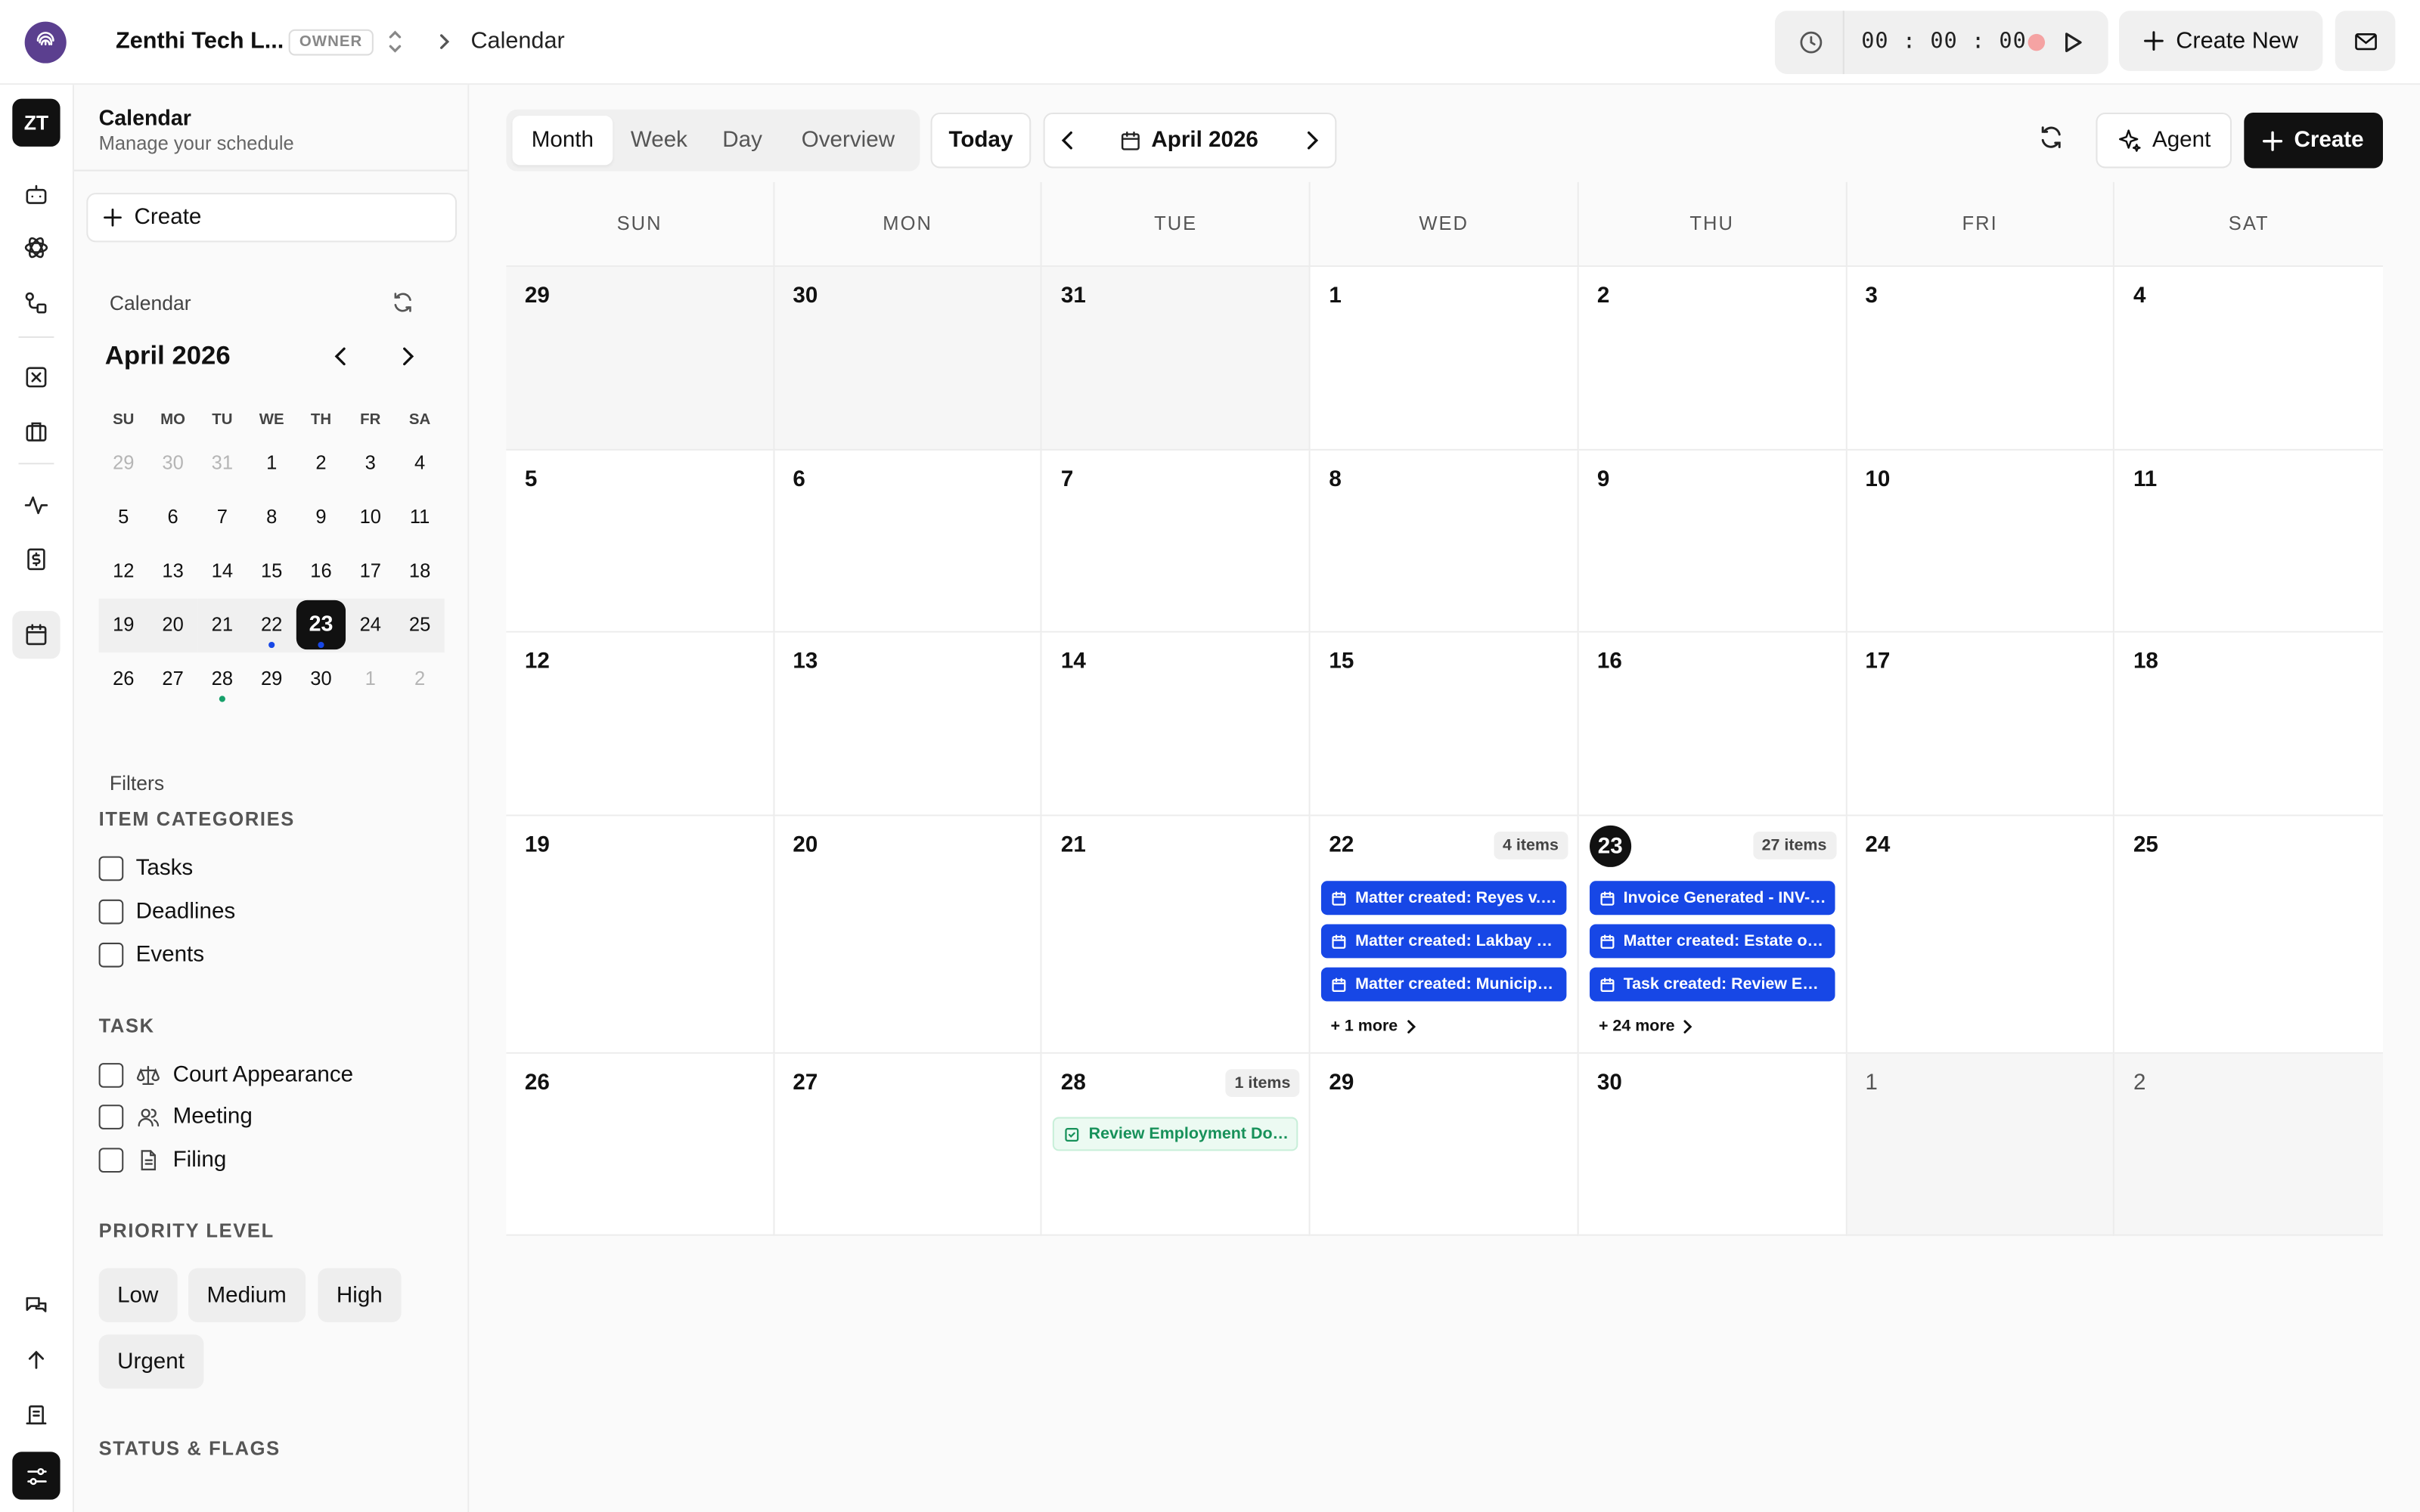  Describe the element at coordinates (2365, 41) in the screenshot. I see `inbox-button` at that location.